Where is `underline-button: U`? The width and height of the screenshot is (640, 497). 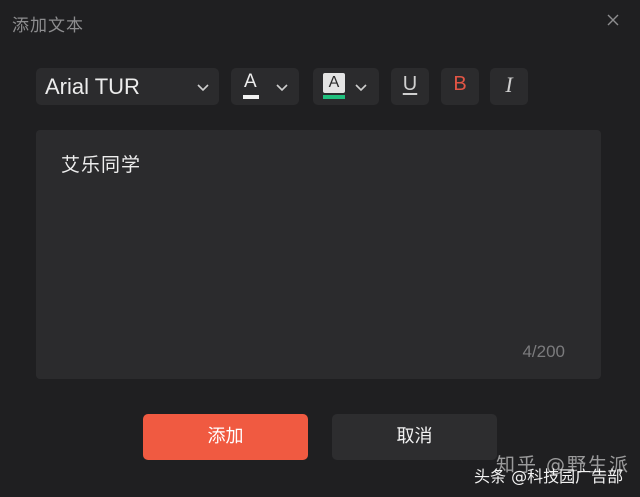 underline-button: U is located at coordinates (410, 86).